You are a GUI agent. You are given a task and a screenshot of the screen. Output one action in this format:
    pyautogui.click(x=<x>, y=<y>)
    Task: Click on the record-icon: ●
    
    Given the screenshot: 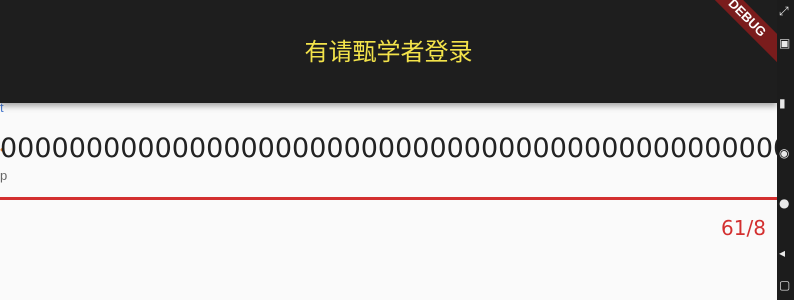 What is the action you would take?
    pyautogui.click(x=784, y=203)
    